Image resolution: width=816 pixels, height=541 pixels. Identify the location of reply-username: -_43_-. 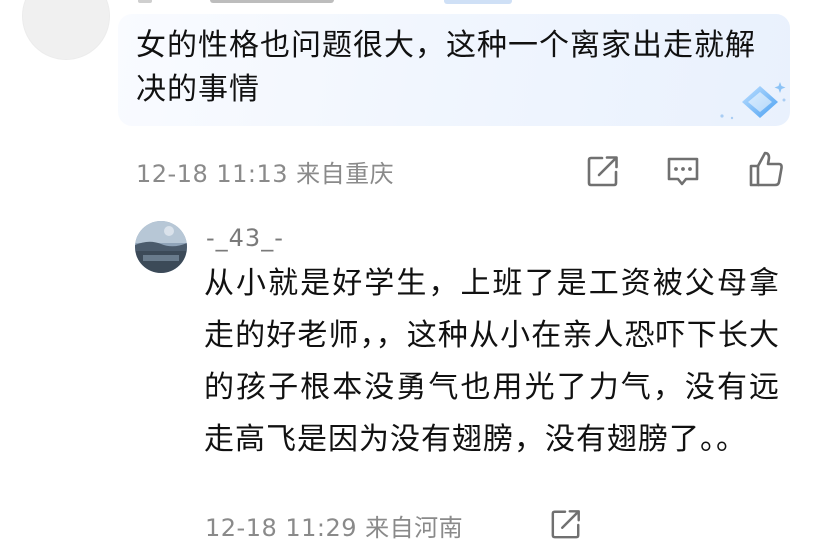
(245, 238).